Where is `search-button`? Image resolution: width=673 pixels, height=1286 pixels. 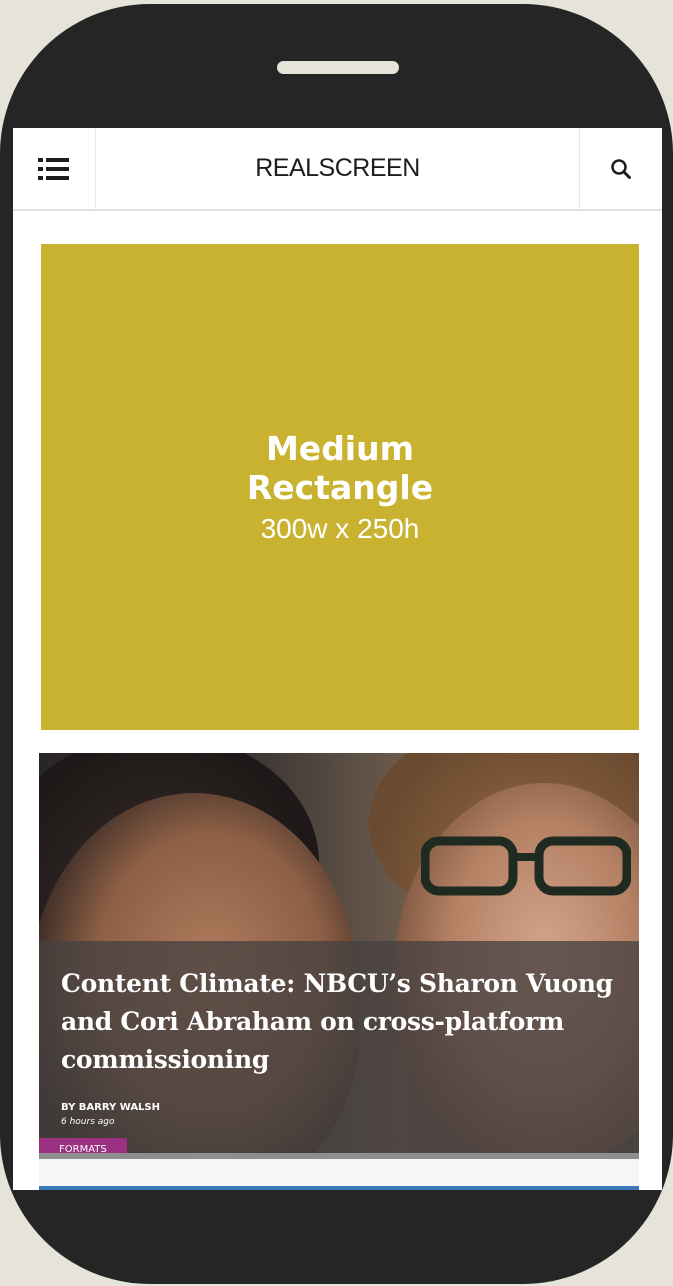
search-button is located at coordinates (620, 168).